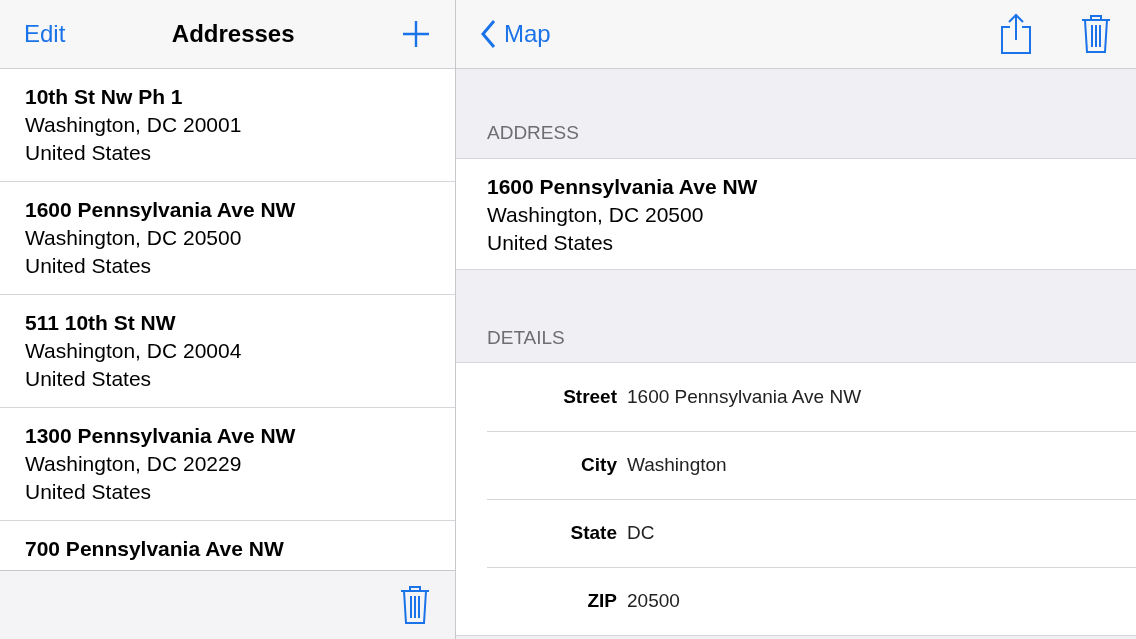 The height and width of the screenshot is (639, 1136). What do you see at coordinates (593, 533) in the screenshot?
I see `field-label: State` at bounding box center [593, 533].